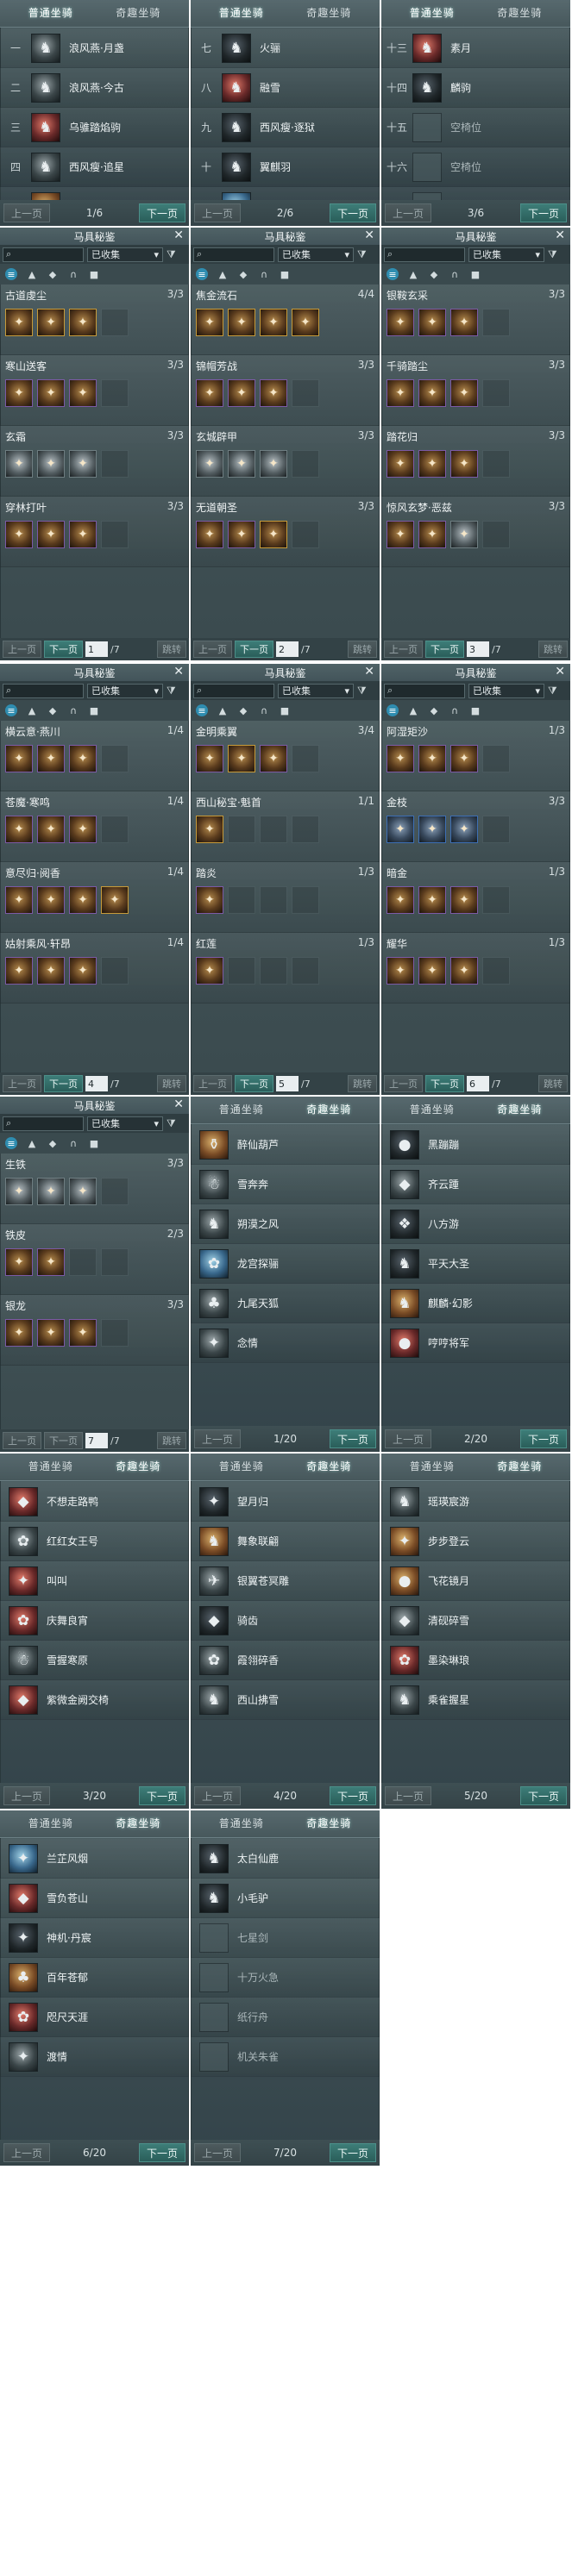 The width and height of the screenshot is (572, 2576). I want to click on gear-set: 意尽归·阅香 1/4 ✦ ✦ ✦ ✦, so click(95, 897).